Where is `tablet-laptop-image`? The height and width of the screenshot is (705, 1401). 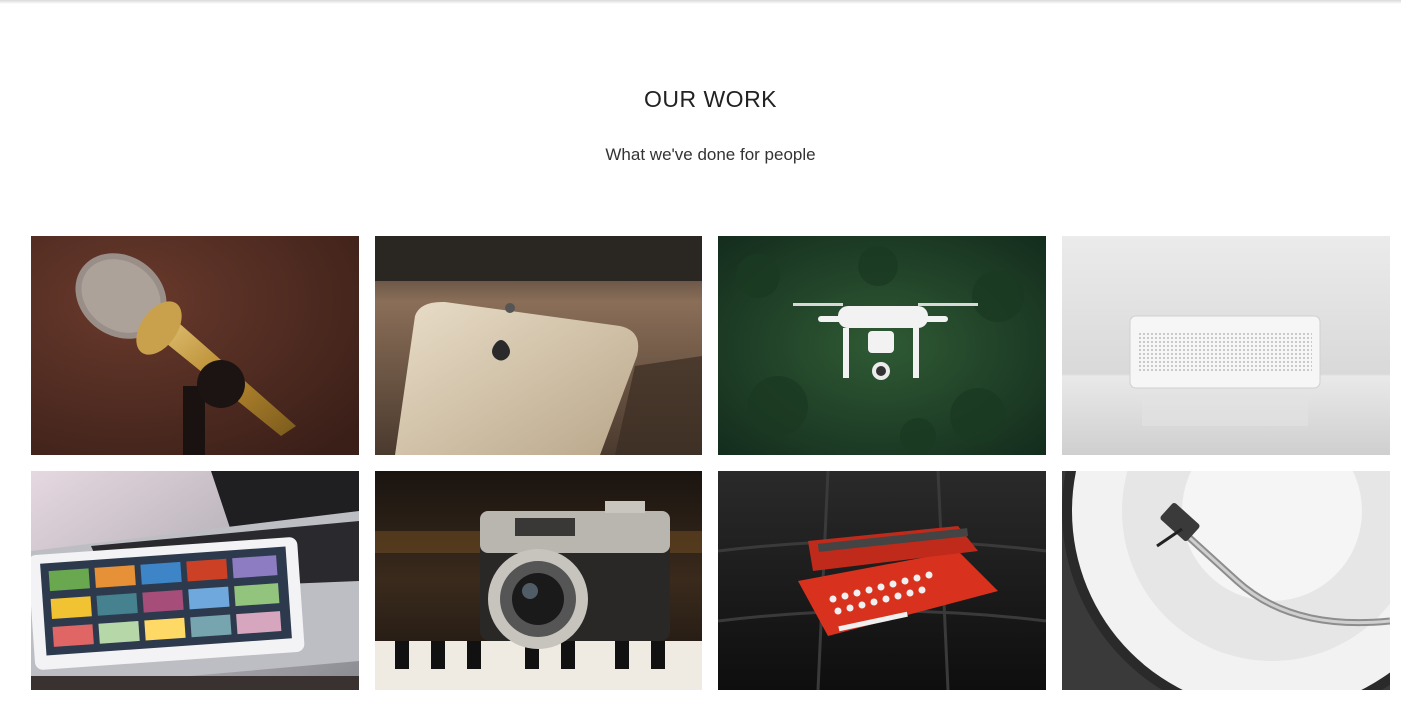
tablet-laptop-image is located at coordinates (195, 580).